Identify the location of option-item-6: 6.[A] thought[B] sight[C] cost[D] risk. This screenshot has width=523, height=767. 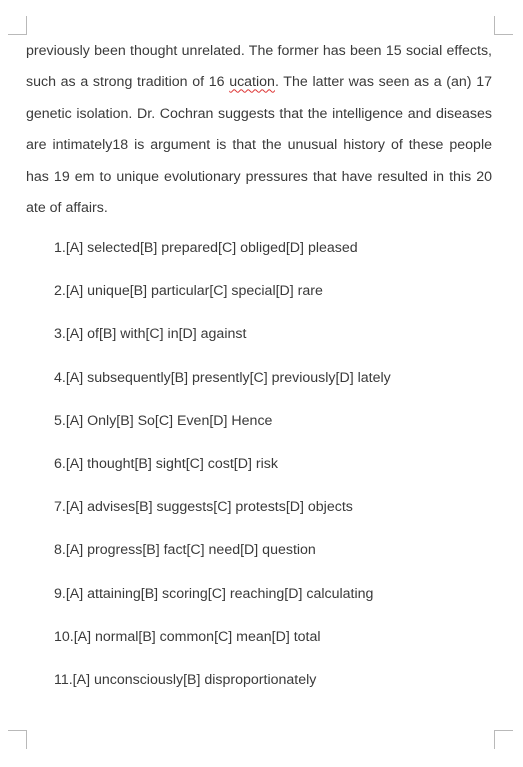
(222, 471).